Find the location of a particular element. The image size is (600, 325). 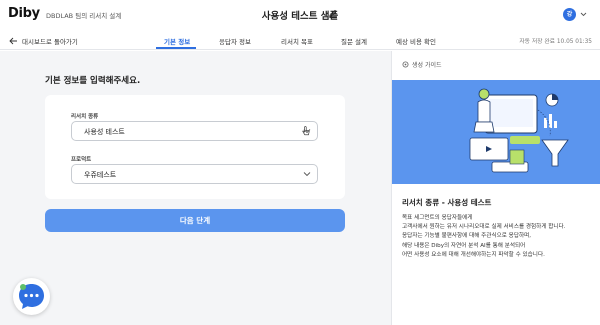

back-label: 대시보드로 돌아가기 is located at coordinates (50, 42).